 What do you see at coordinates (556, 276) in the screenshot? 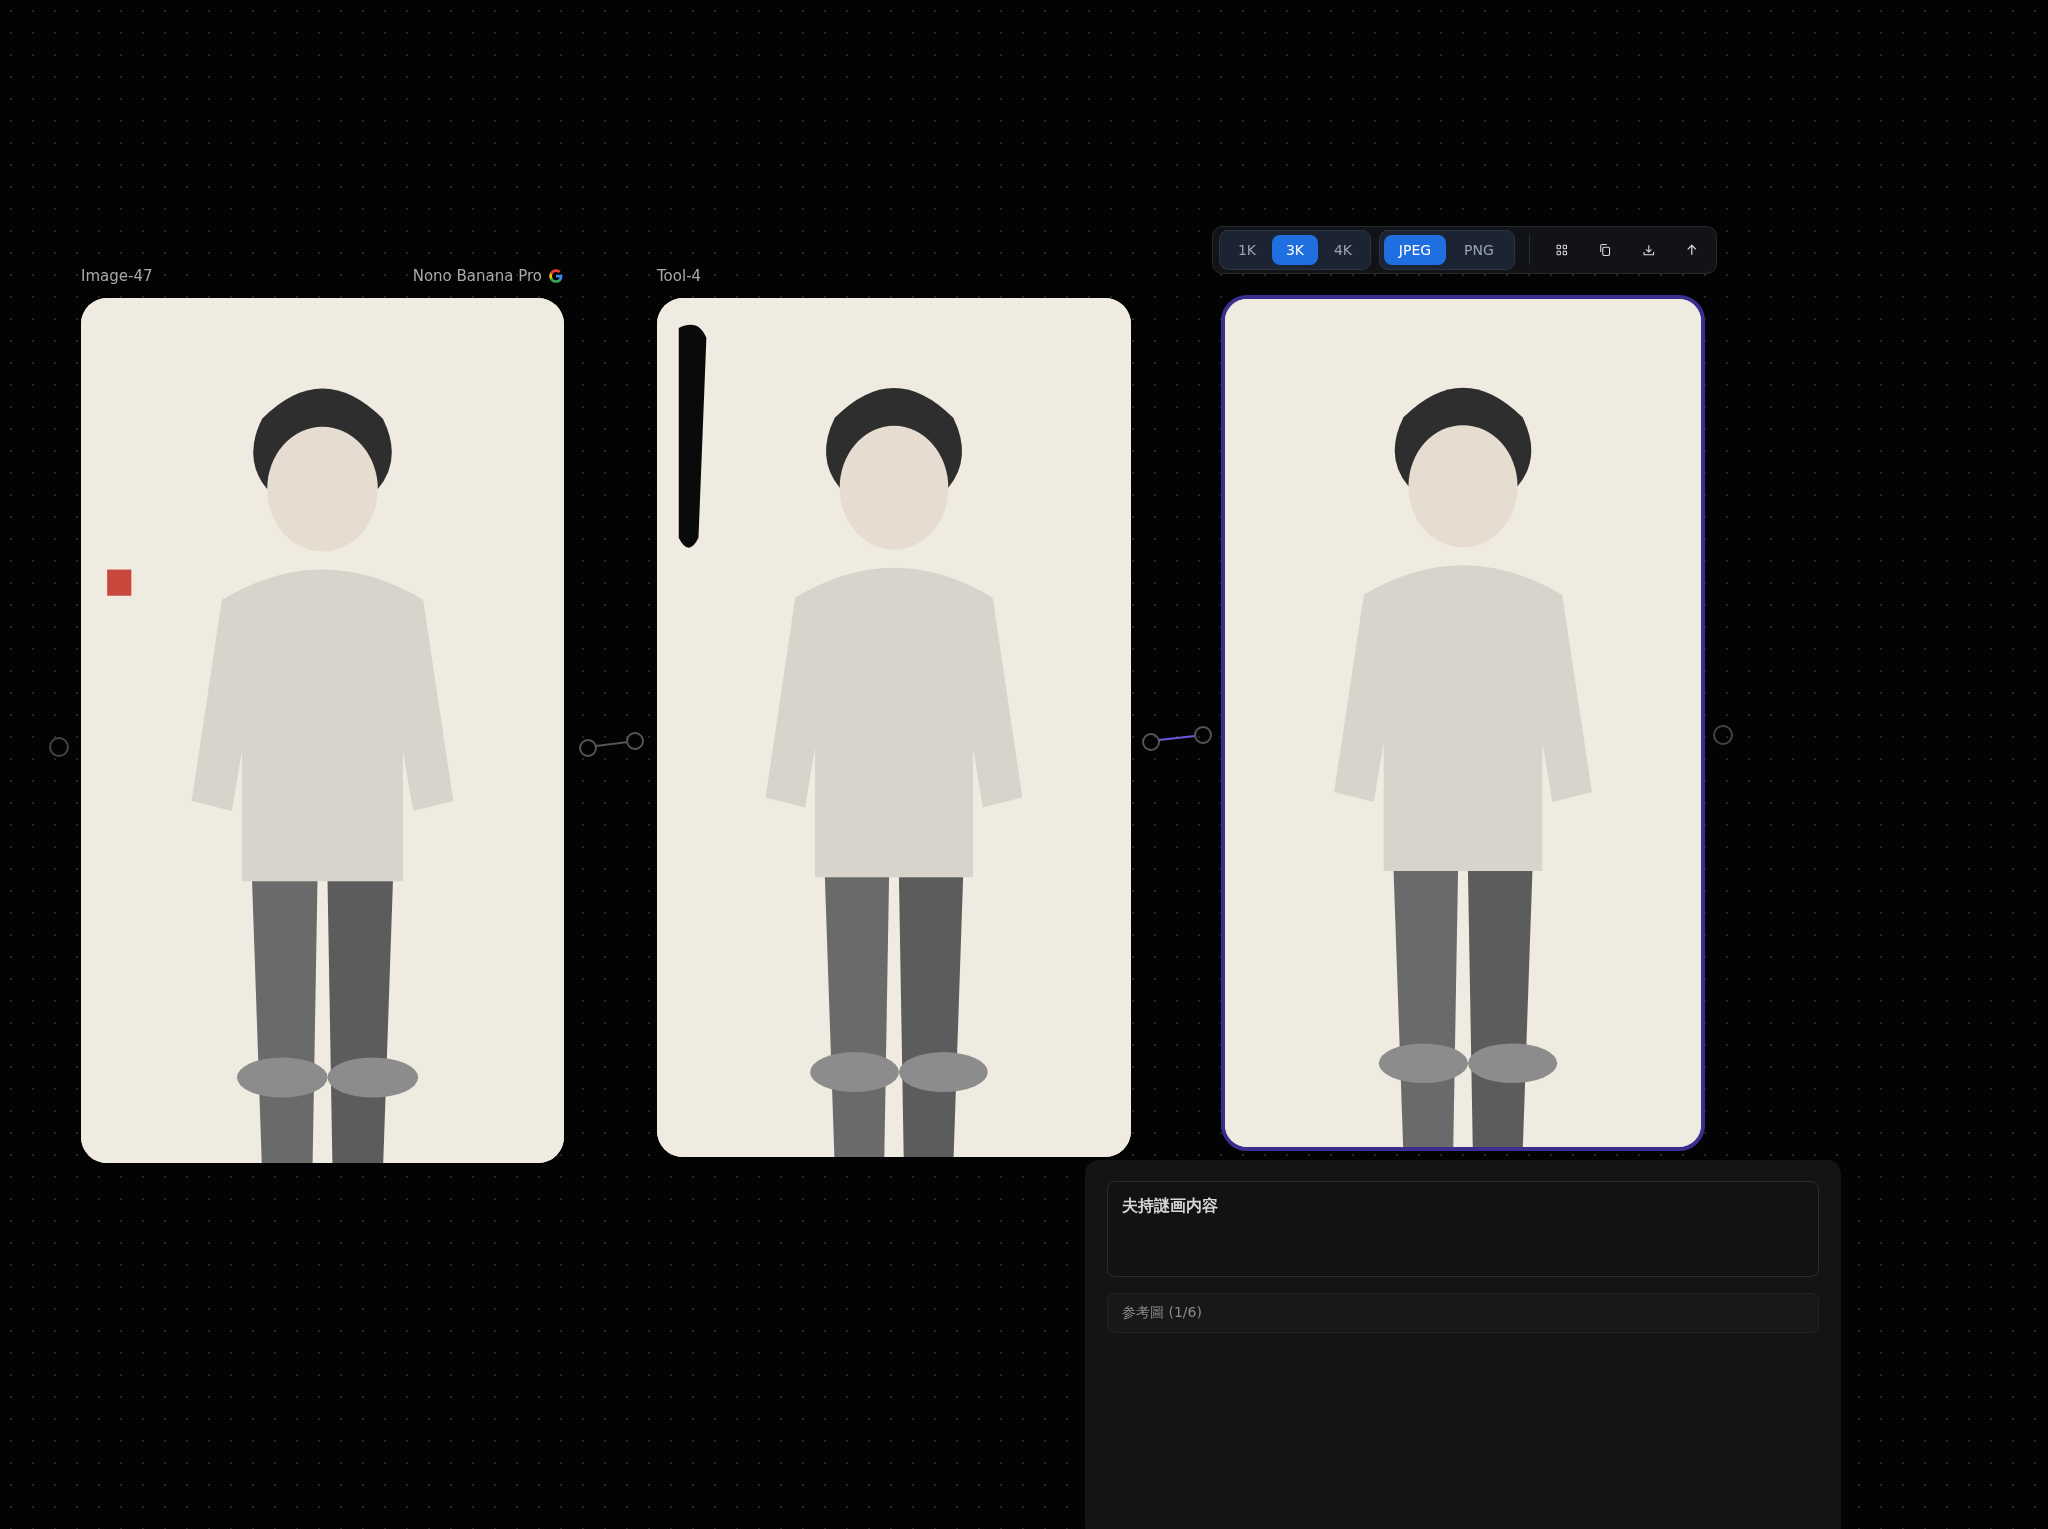
I see `google-logo-icon` at bounding box center [556, 276].